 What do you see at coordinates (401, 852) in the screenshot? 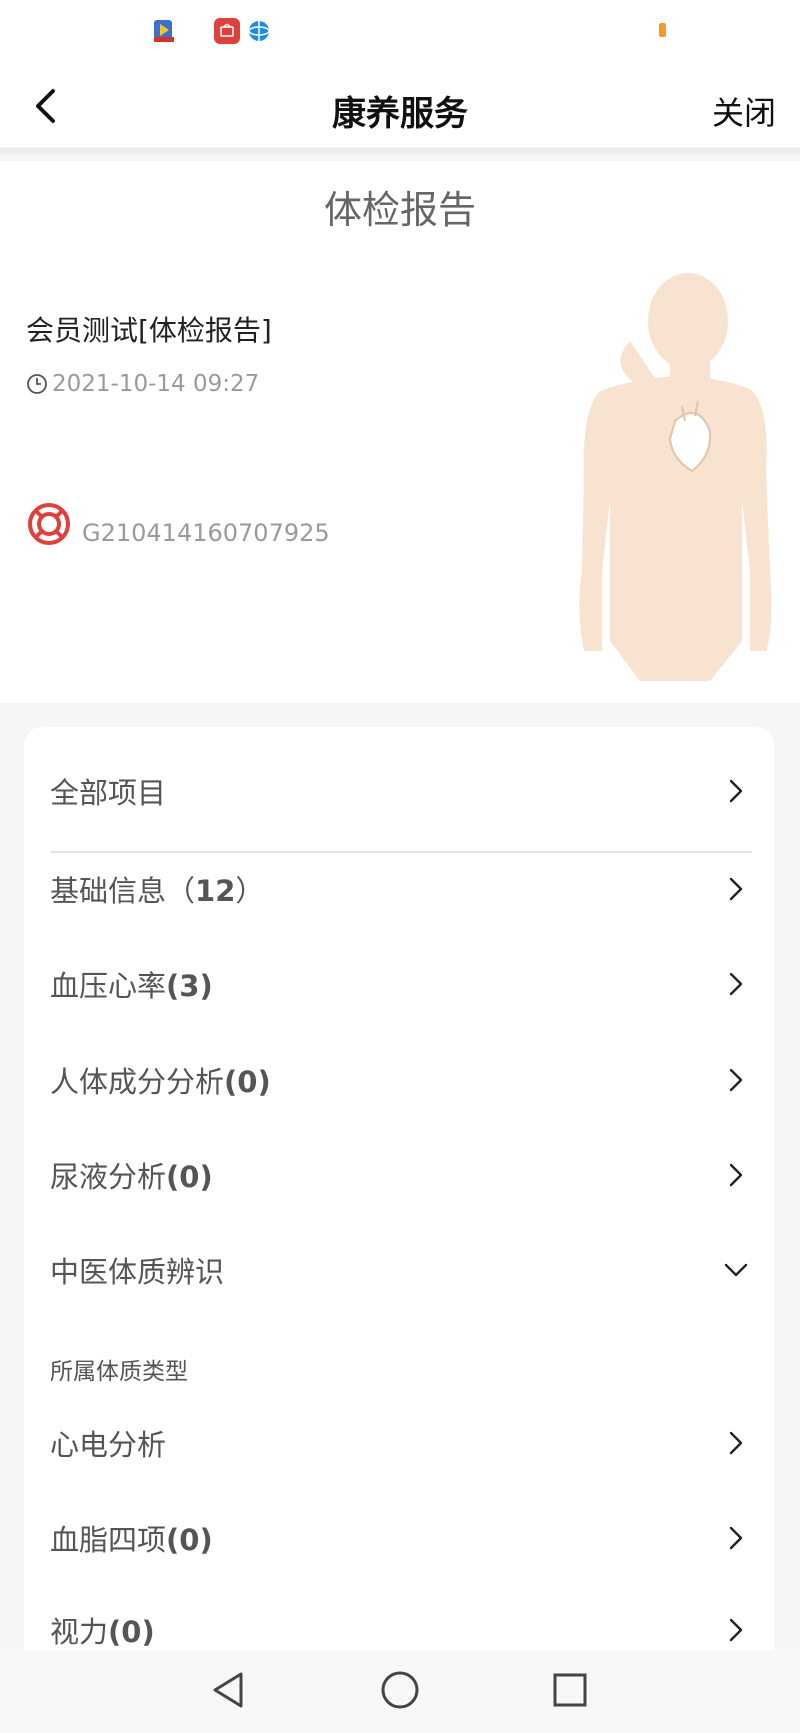
I see `divider` at bounding box center [401, 852].